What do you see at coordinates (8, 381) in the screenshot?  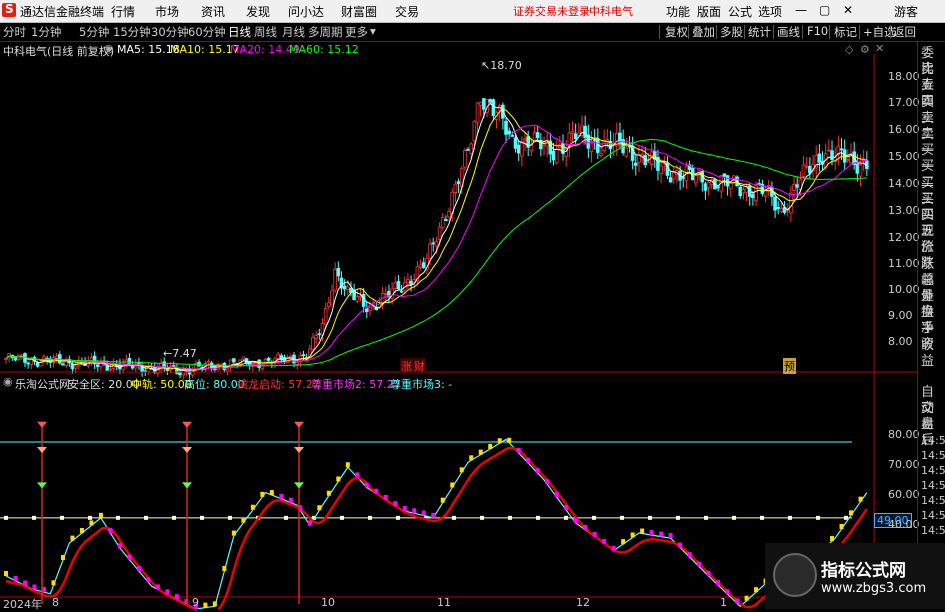 I see `indicator-settings-icon: ◉` at bounding box center [8, 381].